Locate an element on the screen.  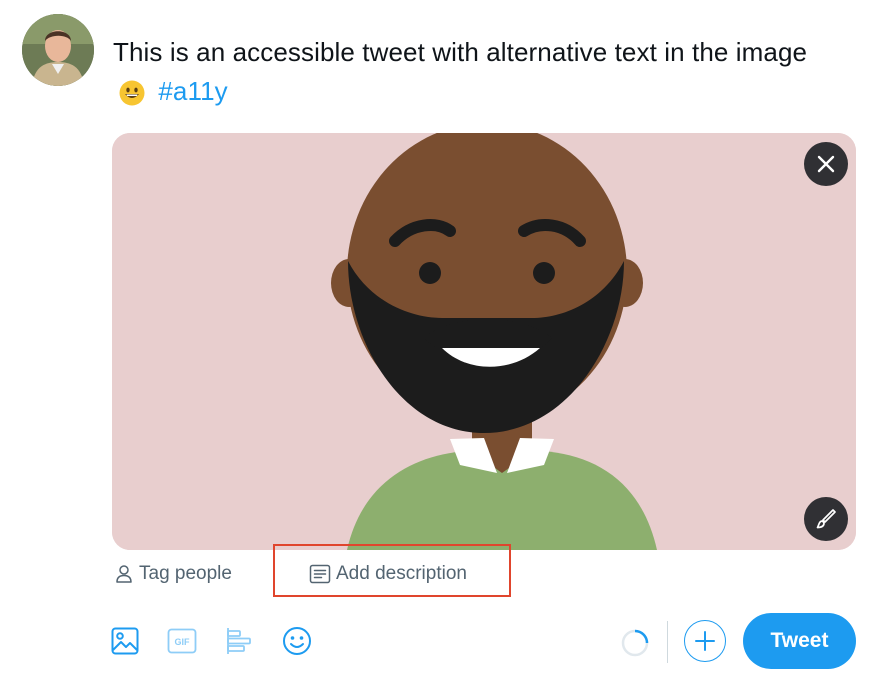
brush-icon is located at coordinates (826, 519).